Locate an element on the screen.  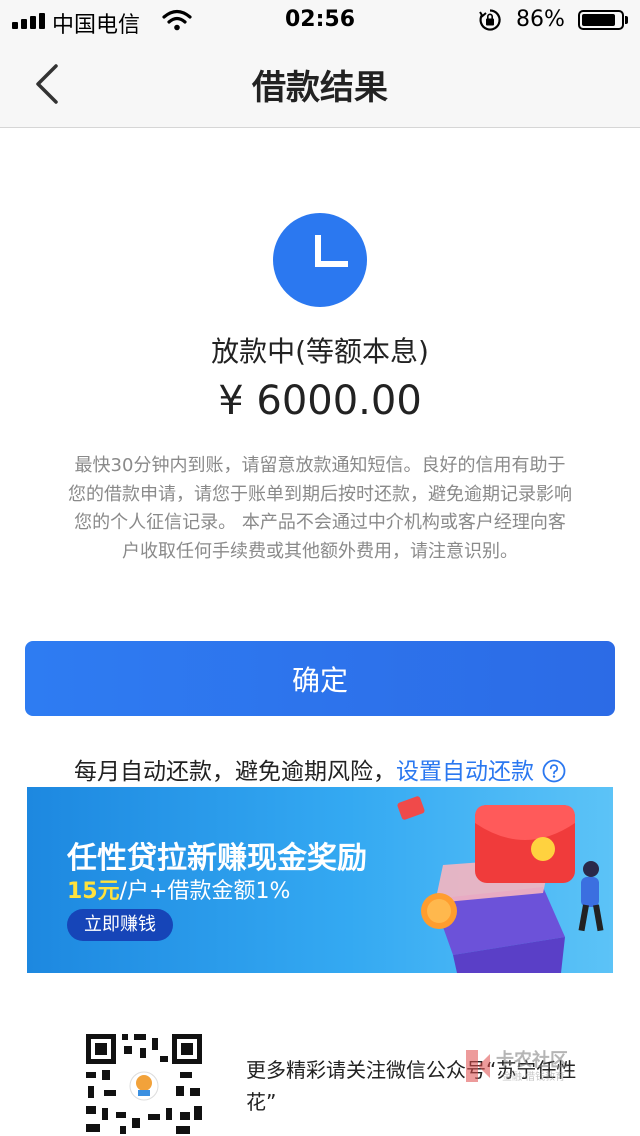
auto-repay-text: 每月自动还款，避免逾期风险， is located at coordinates (235, 772).